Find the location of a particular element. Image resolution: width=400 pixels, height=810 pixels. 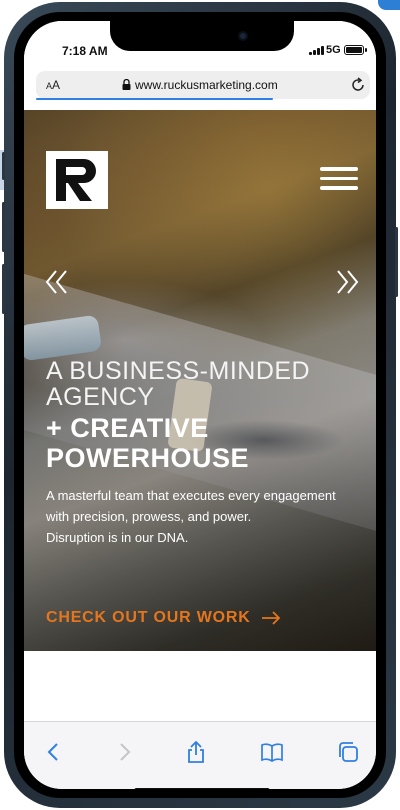

signal-strength-icon is located at coordinates (316, 50).